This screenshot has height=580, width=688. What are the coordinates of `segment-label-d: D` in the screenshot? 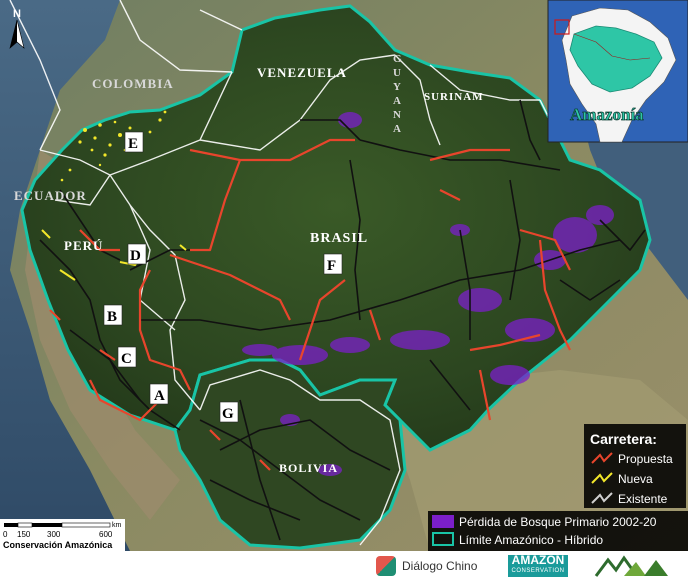 It's located at (137, 254).